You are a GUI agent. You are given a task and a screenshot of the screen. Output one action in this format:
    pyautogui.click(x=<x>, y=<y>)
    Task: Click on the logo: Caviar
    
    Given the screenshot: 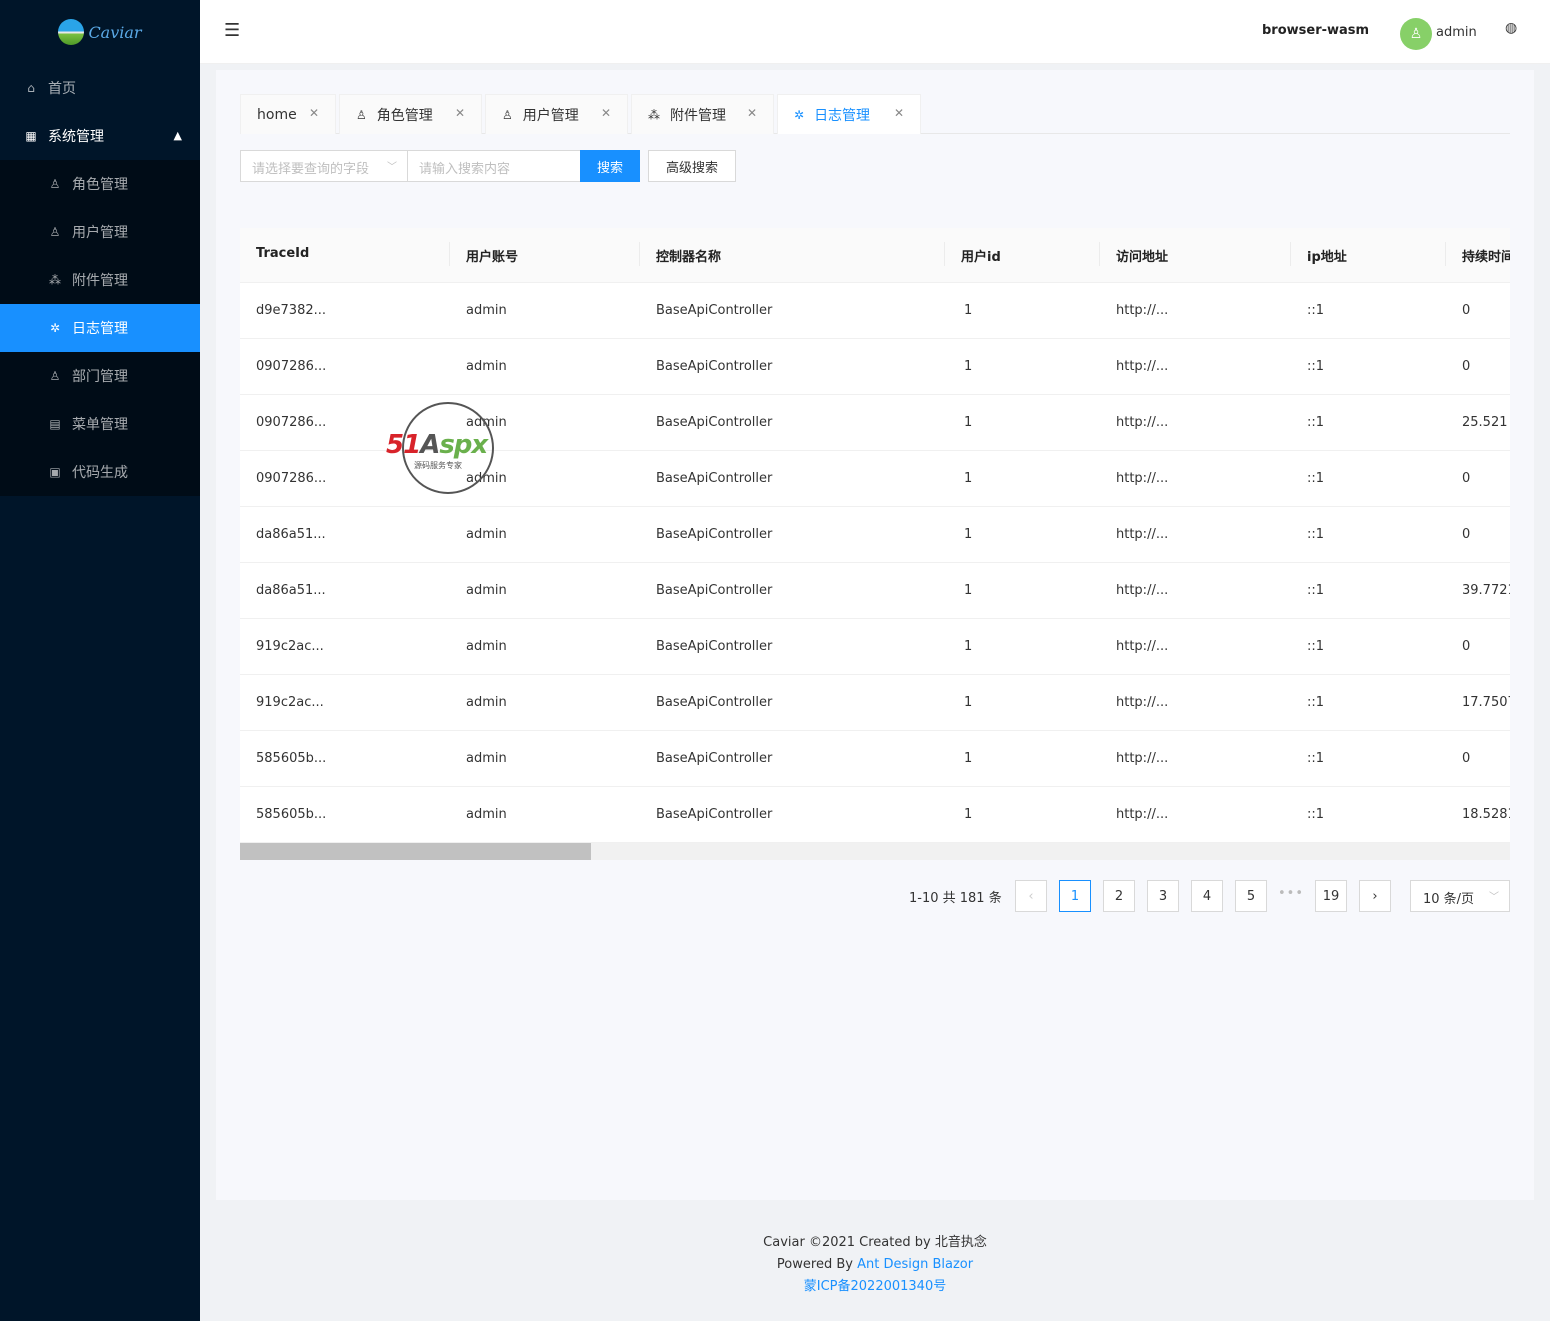 What is the action you would take?
    pyautogui.click(x=100, y=32)
    